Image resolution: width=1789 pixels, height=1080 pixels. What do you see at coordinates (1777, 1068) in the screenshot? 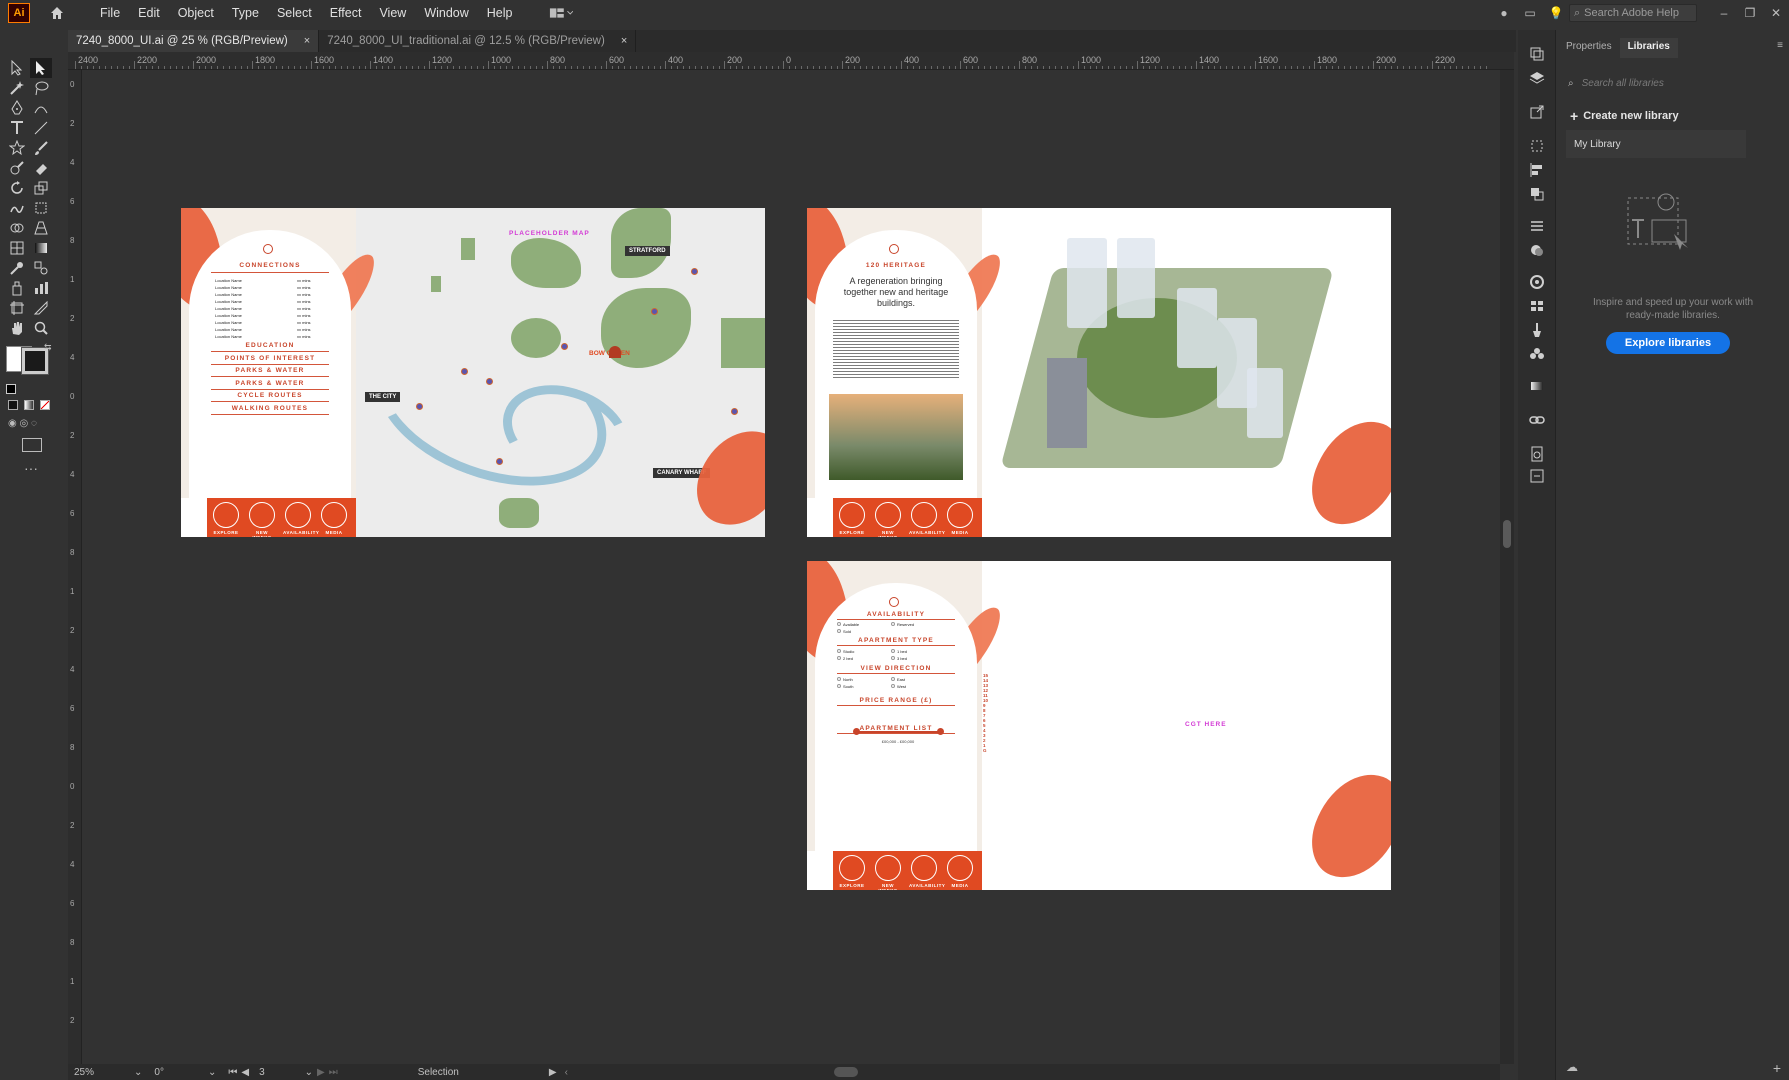
I see `add-element-icon: +` at bounding box center [1777, 1068].